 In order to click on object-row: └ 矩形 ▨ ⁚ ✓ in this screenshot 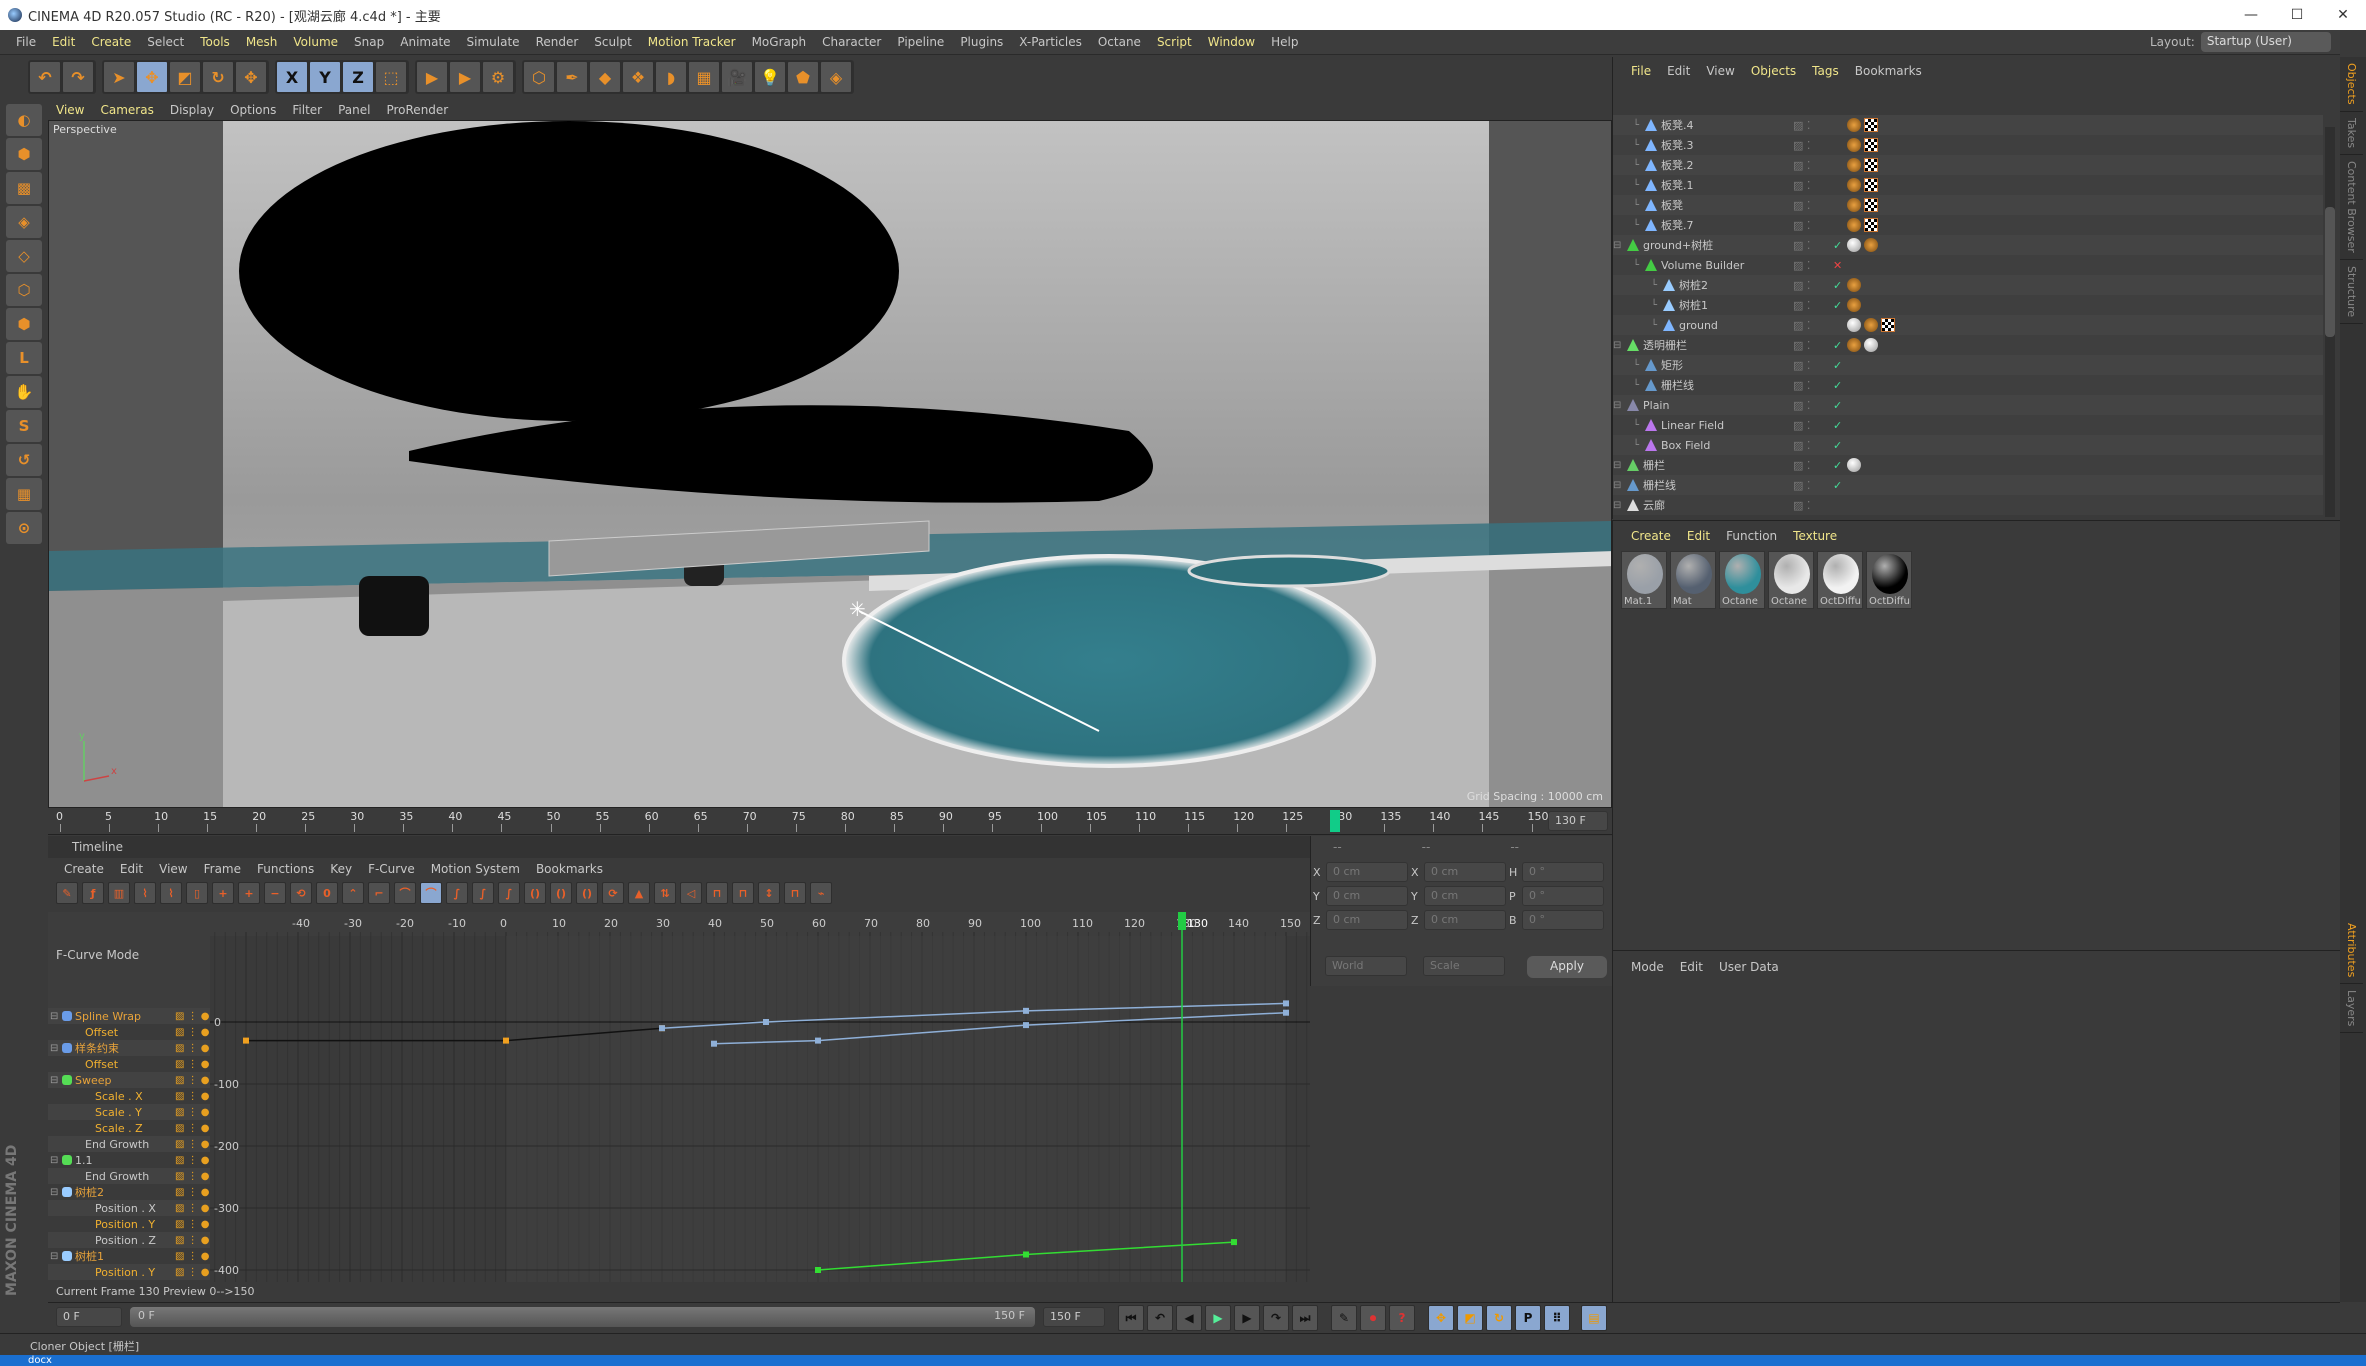, I will do `click(1968, 365)`.